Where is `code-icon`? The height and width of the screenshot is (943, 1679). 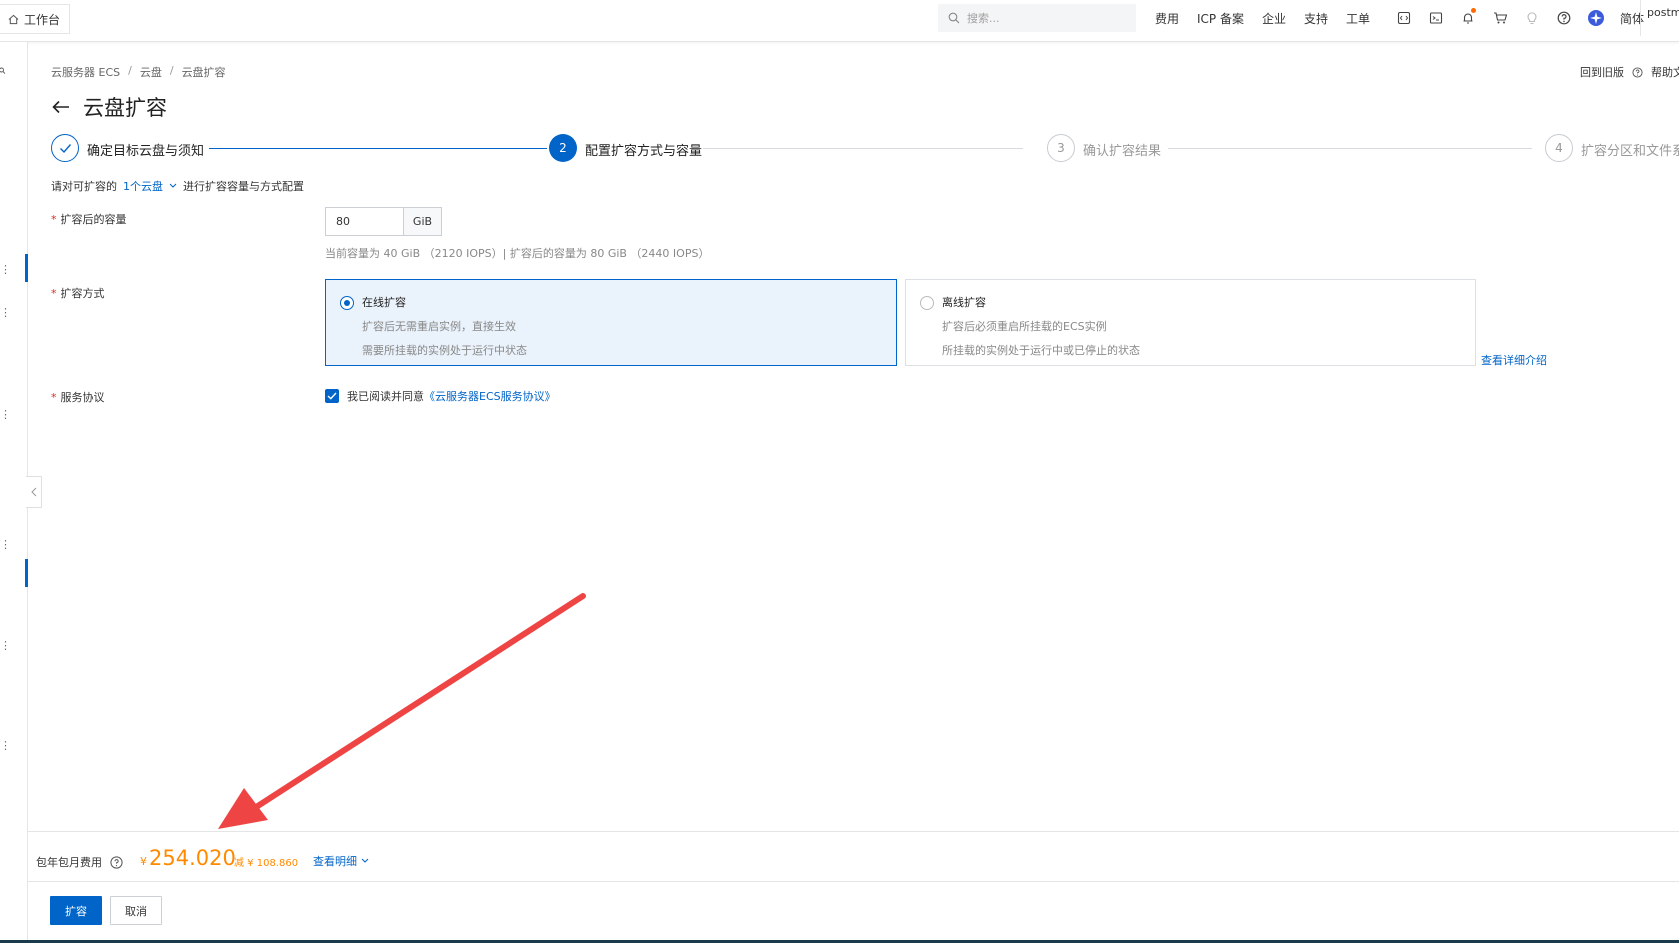 code-icon is located at coordinates (1404, 18).